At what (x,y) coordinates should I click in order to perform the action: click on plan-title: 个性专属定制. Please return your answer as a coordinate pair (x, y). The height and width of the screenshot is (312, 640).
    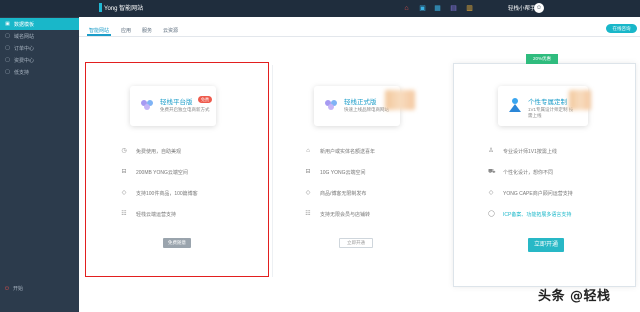
    Looking at the image, I should click on (547, 102).